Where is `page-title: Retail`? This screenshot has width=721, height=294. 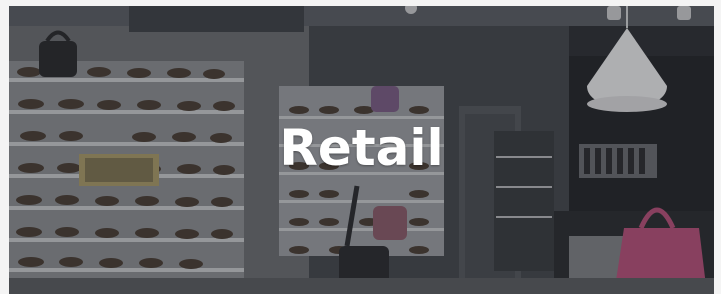 page-title: Retail is located at coordinates (361, 148).